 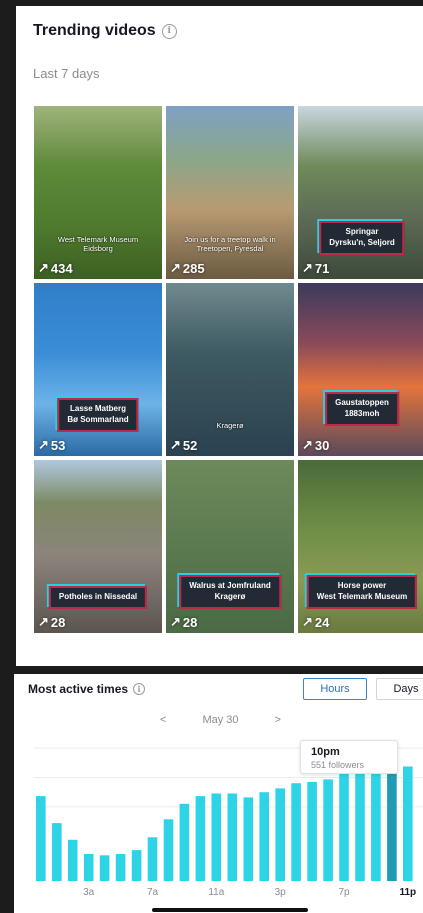 I want to click on video-tile: Gaustatoppen 1883moh ↗ 30, so click(x=360, y=369).